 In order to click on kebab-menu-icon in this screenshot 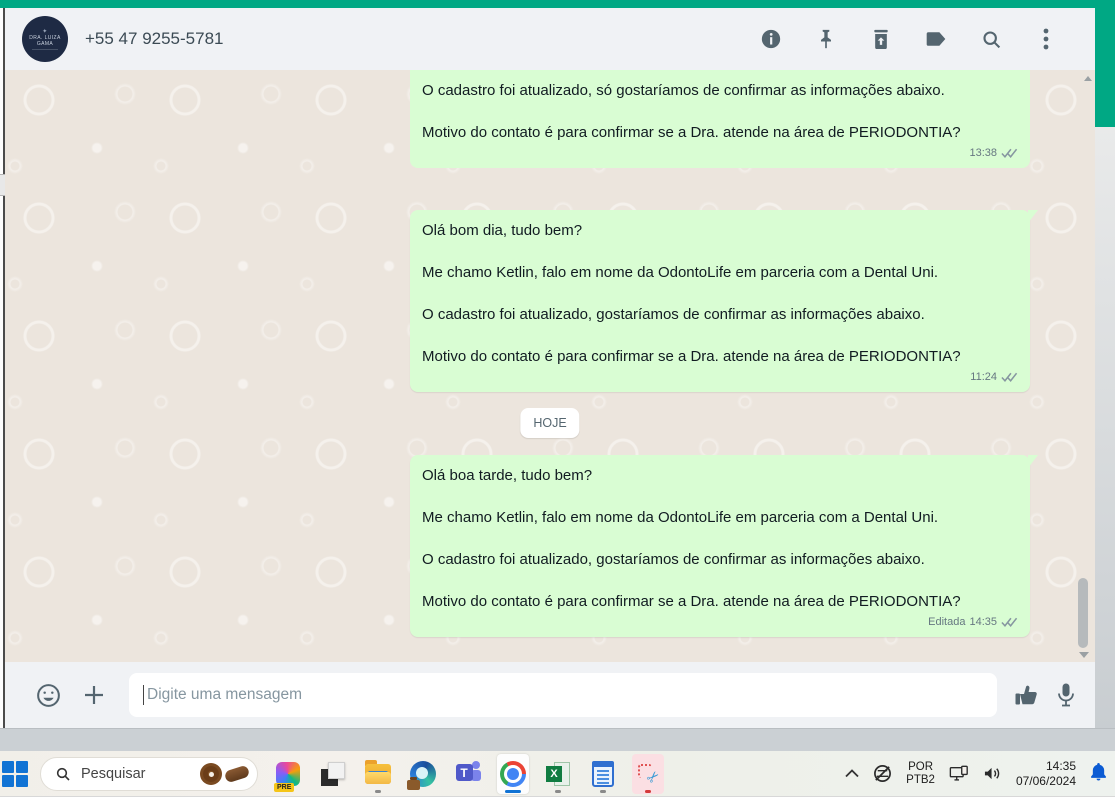, I will do `click(1046, 39)`.